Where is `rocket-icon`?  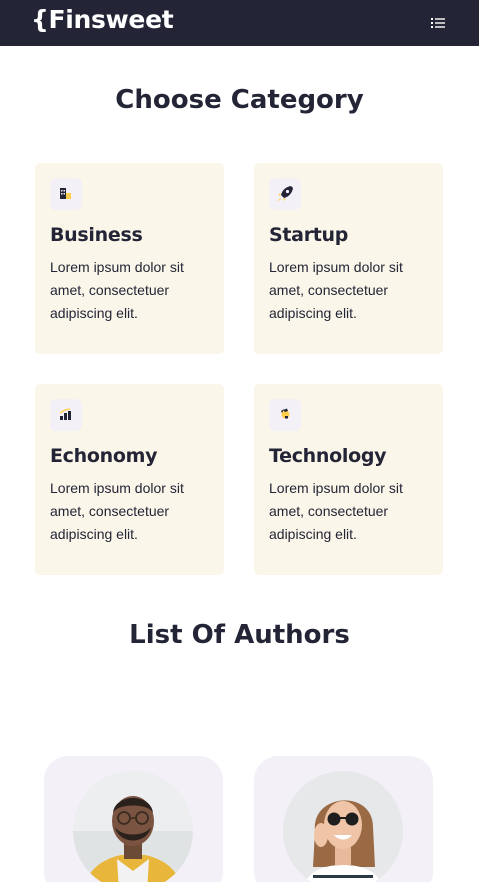 rocket-icon is located at coordinates (285, 194).